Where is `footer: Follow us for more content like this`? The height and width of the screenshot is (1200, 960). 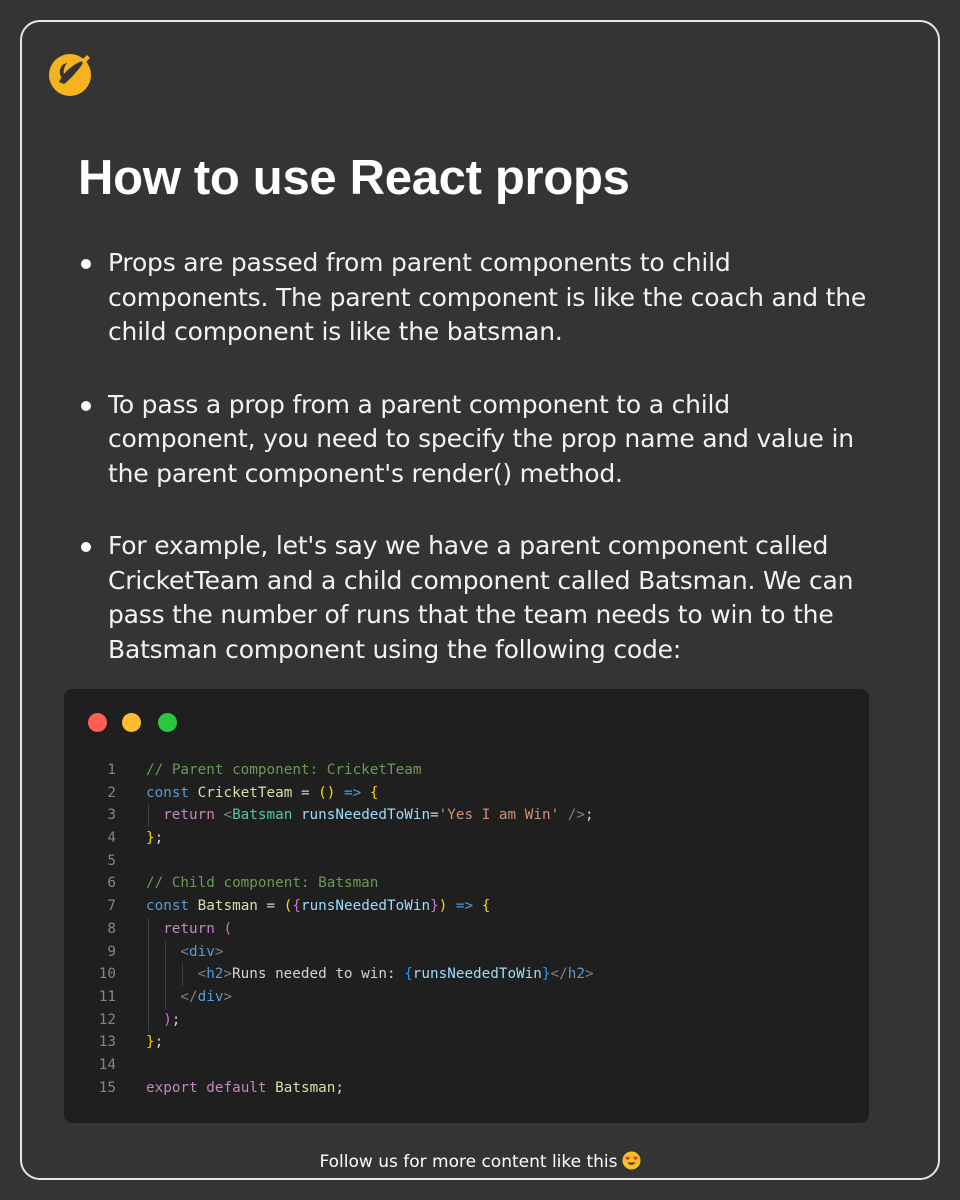
footer: Follow us for more content like this is located at coordinates (480, 1162).